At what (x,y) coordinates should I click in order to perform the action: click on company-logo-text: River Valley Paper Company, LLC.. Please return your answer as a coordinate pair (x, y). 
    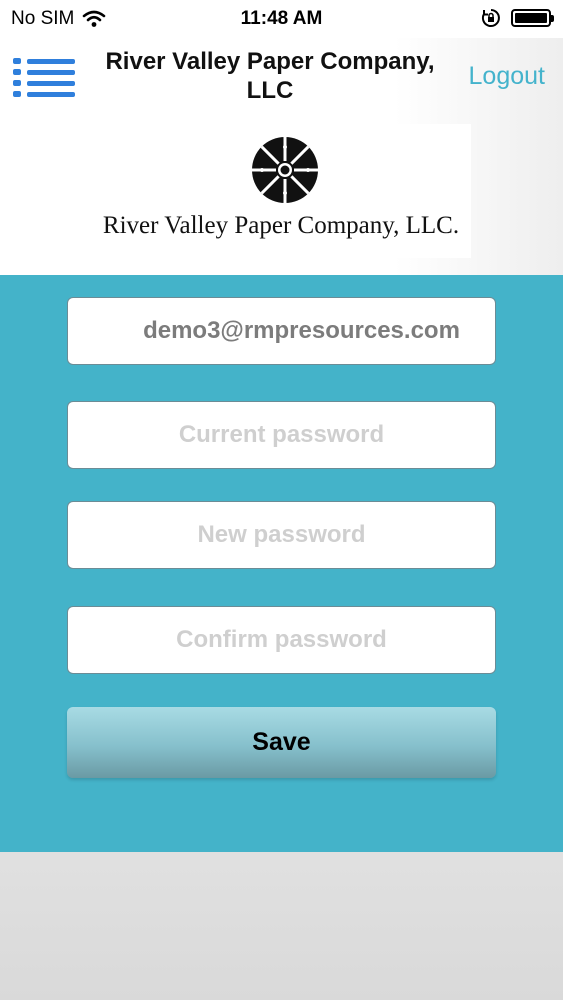
    Looking at the image, I should click on (281, 225).